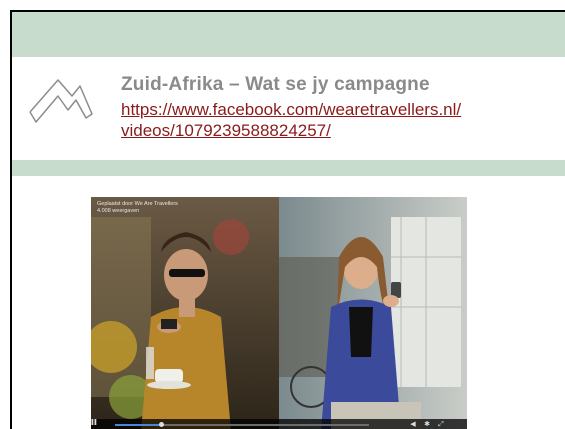 This screenshot has width=565, height=429. I want to click on posted-by-prefix: Geplaatst door, so click(116, 204).